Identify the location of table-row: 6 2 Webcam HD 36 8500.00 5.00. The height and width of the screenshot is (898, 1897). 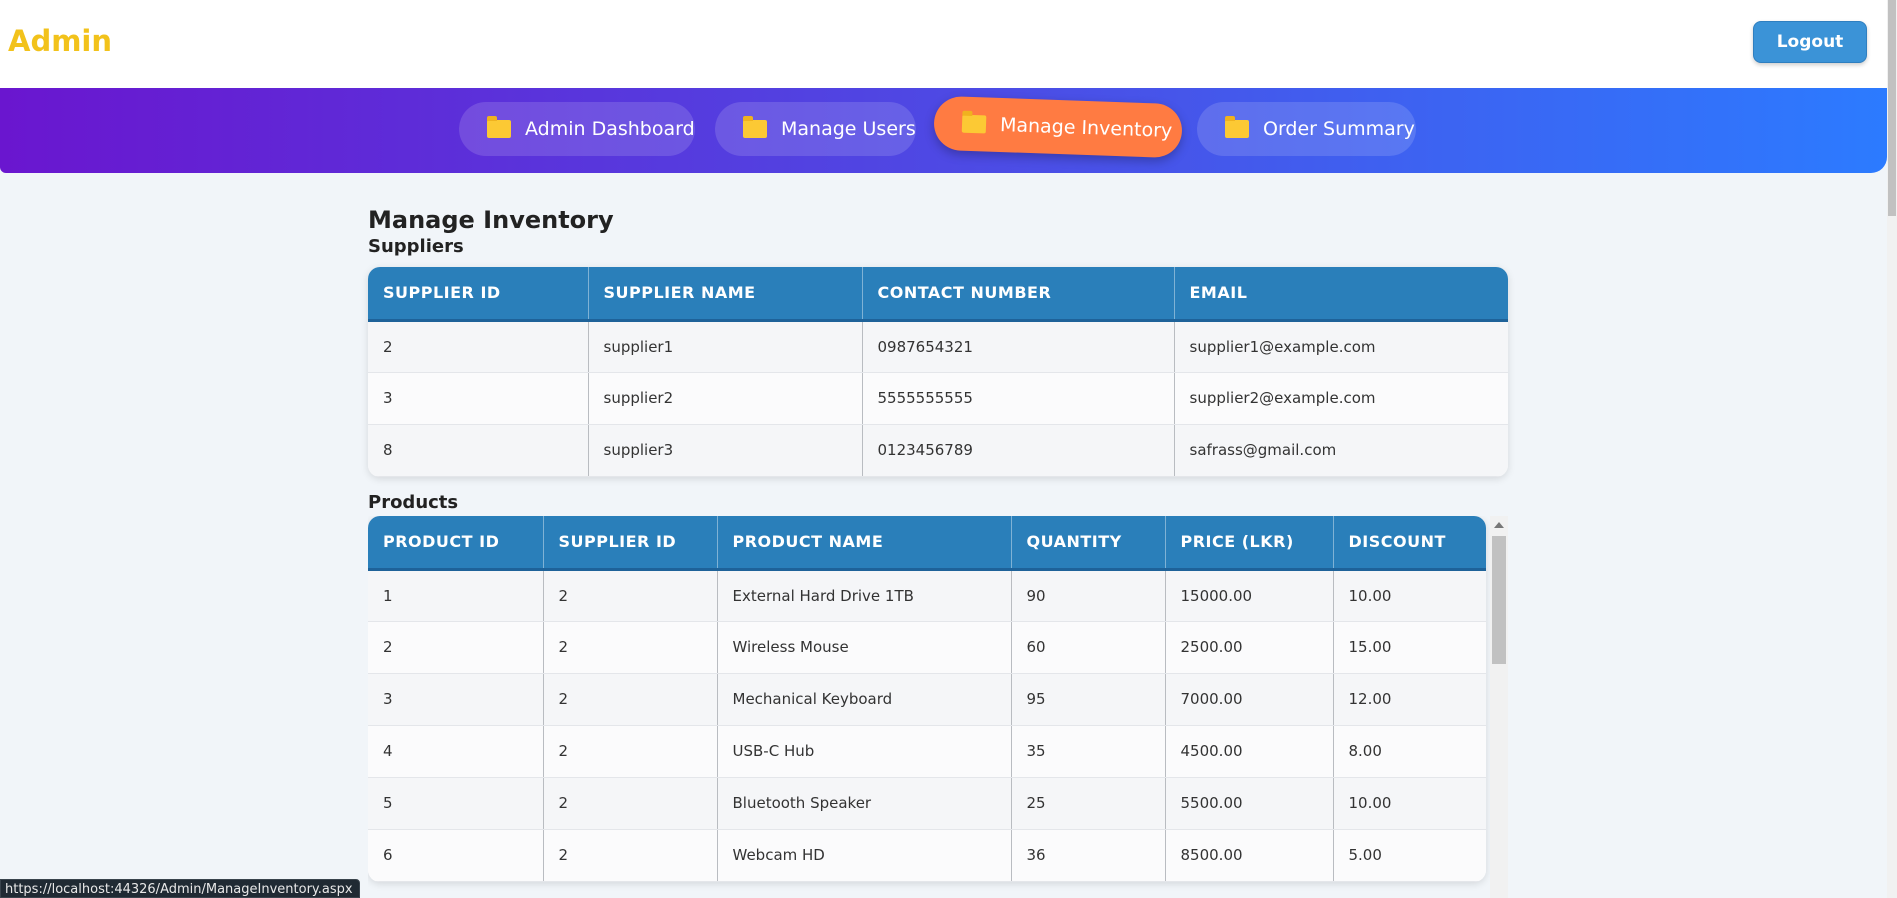
(927, 855).